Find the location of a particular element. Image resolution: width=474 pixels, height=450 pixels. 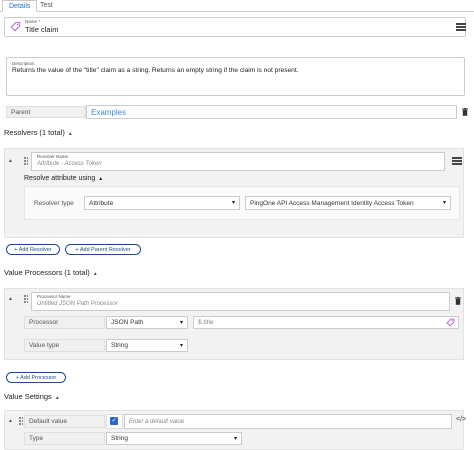

parent-field: Examples is located at coordinates (271, 112).